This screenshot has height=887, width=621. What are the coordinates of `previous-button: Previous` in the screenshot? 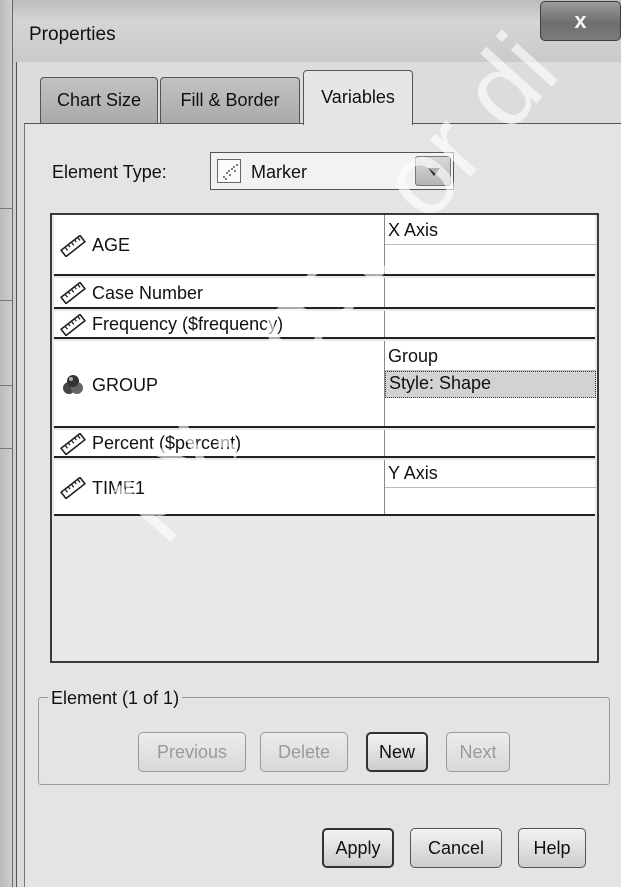 It's located at (192, 752).